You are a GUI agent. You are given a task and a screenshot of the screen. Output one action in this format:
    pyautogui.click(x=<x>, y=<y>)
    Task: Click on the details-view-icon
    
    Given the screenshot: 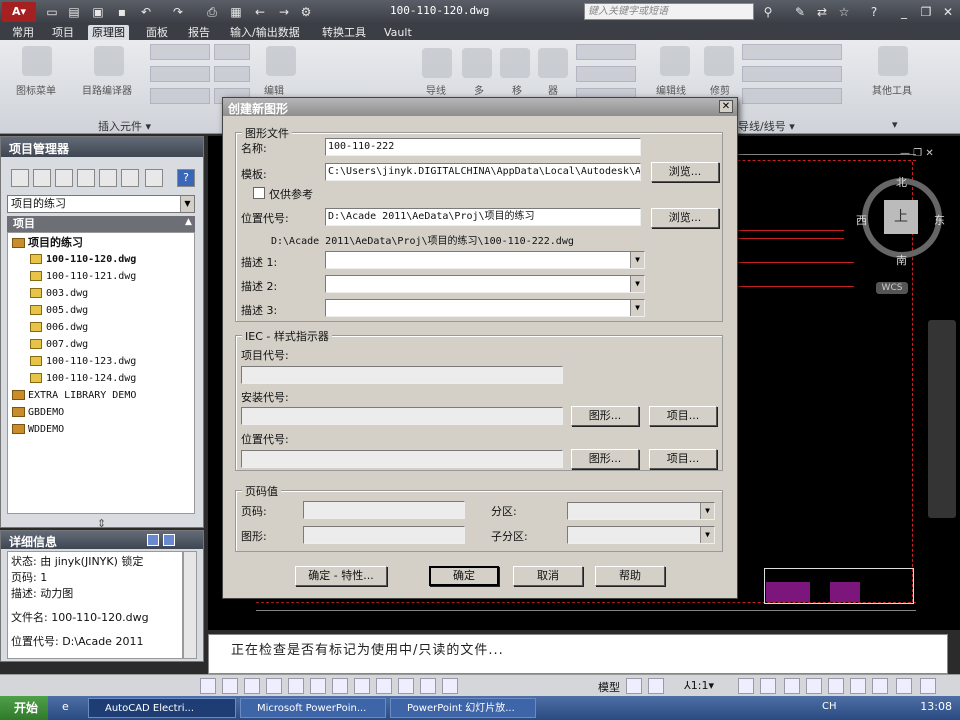 What is the action you would take?
    pyautogui.click(x=153, y=540)
    